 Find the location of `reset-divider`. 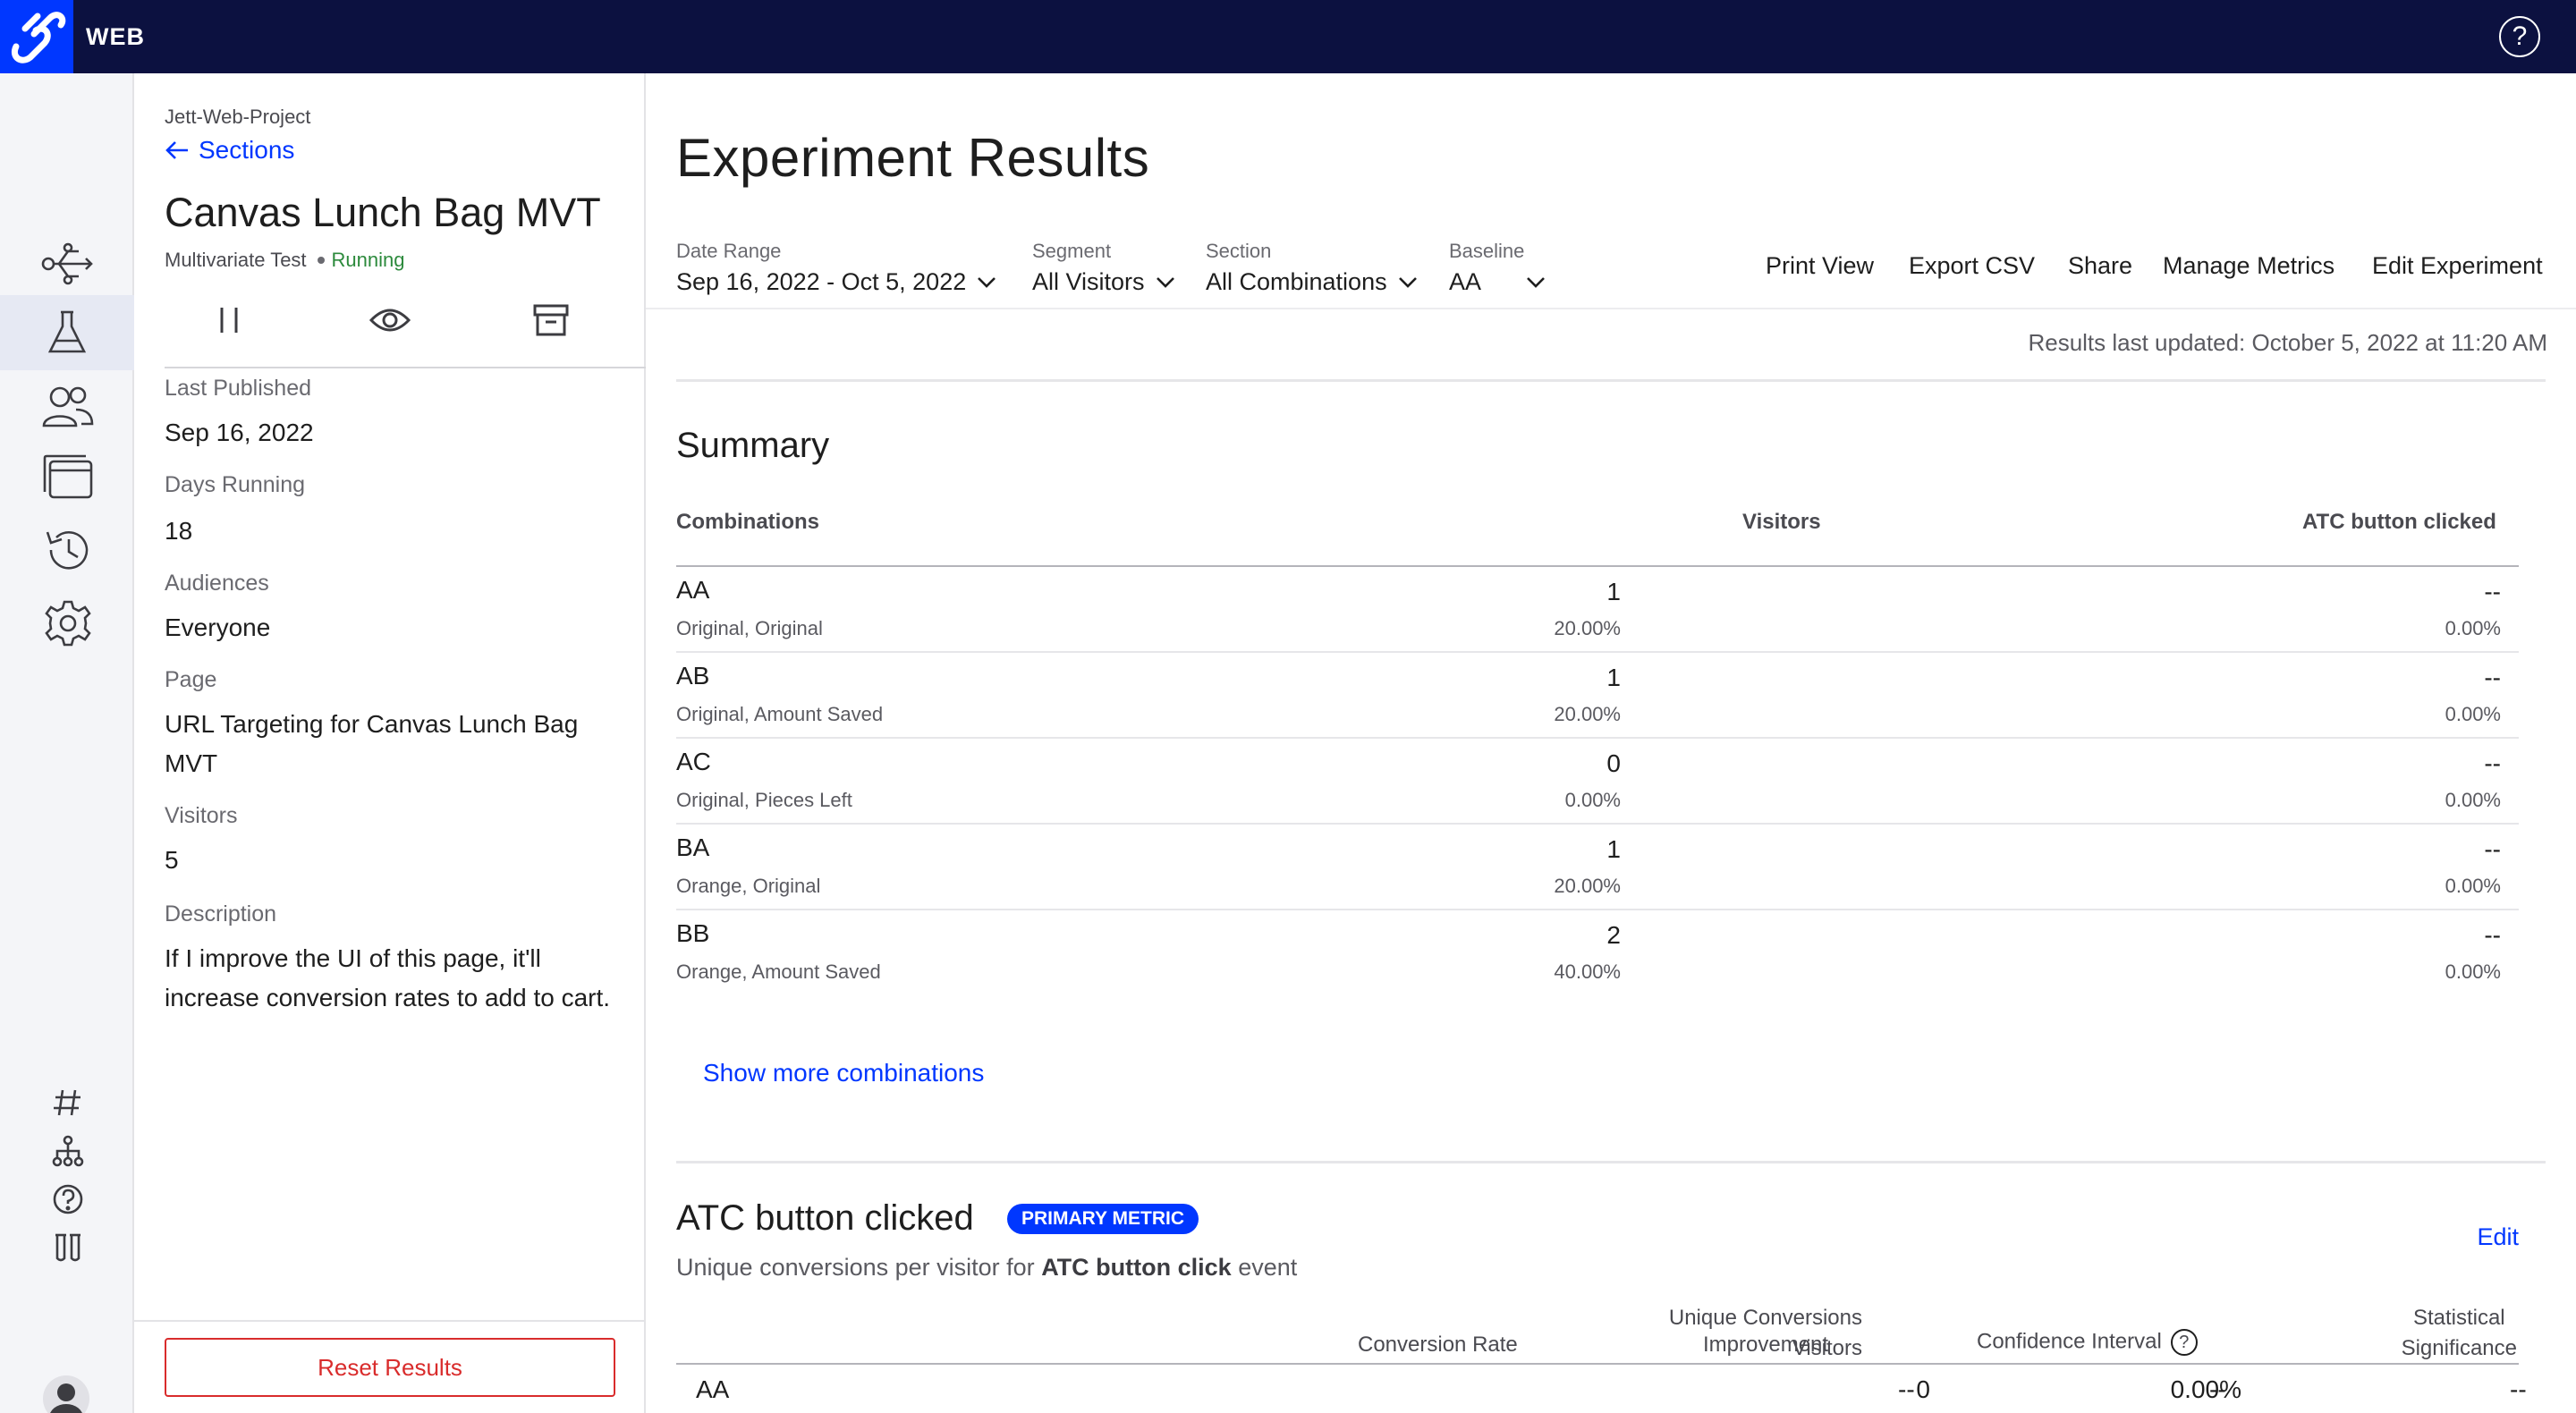

reset-divider is located at coordinates (390, 1321).